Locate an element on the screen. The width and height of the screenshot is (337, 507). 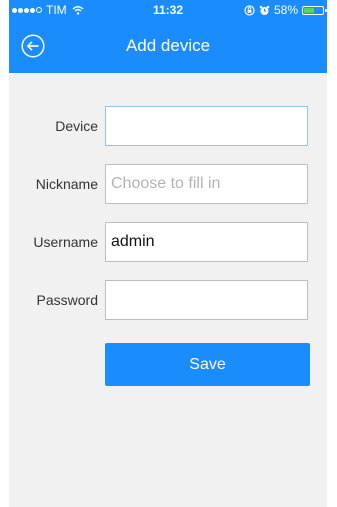
save-button: Save is located at coordinates (207, 364).